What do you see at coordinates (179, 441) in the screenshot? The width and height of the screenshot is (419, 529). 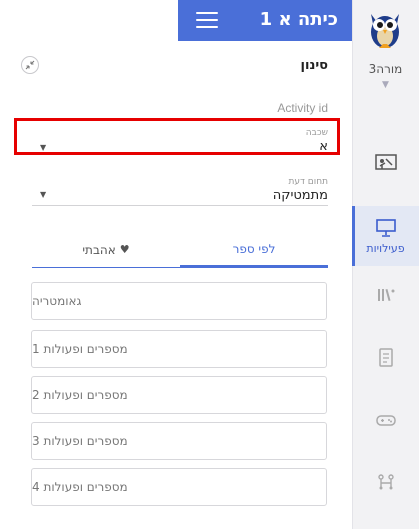 I see `list-item: מספרים ופעולות 3` at bounding box center [179, 441].